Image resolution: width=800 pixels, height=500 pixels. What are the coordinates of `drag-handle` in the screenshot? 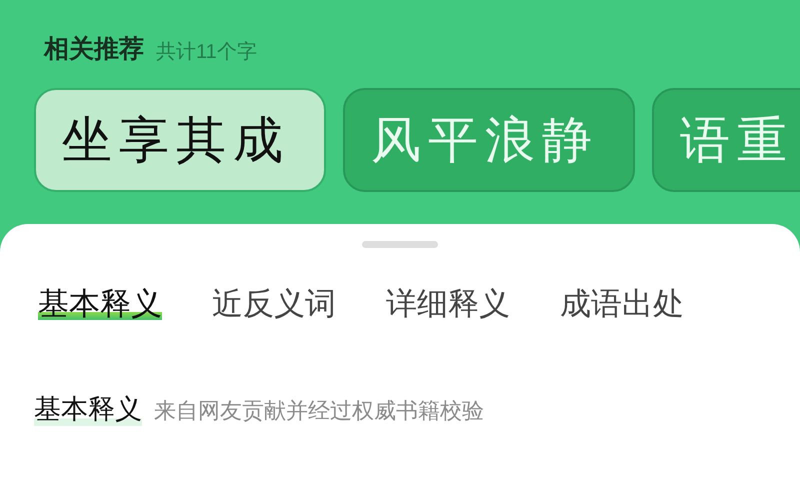 It's located at (400, 244).